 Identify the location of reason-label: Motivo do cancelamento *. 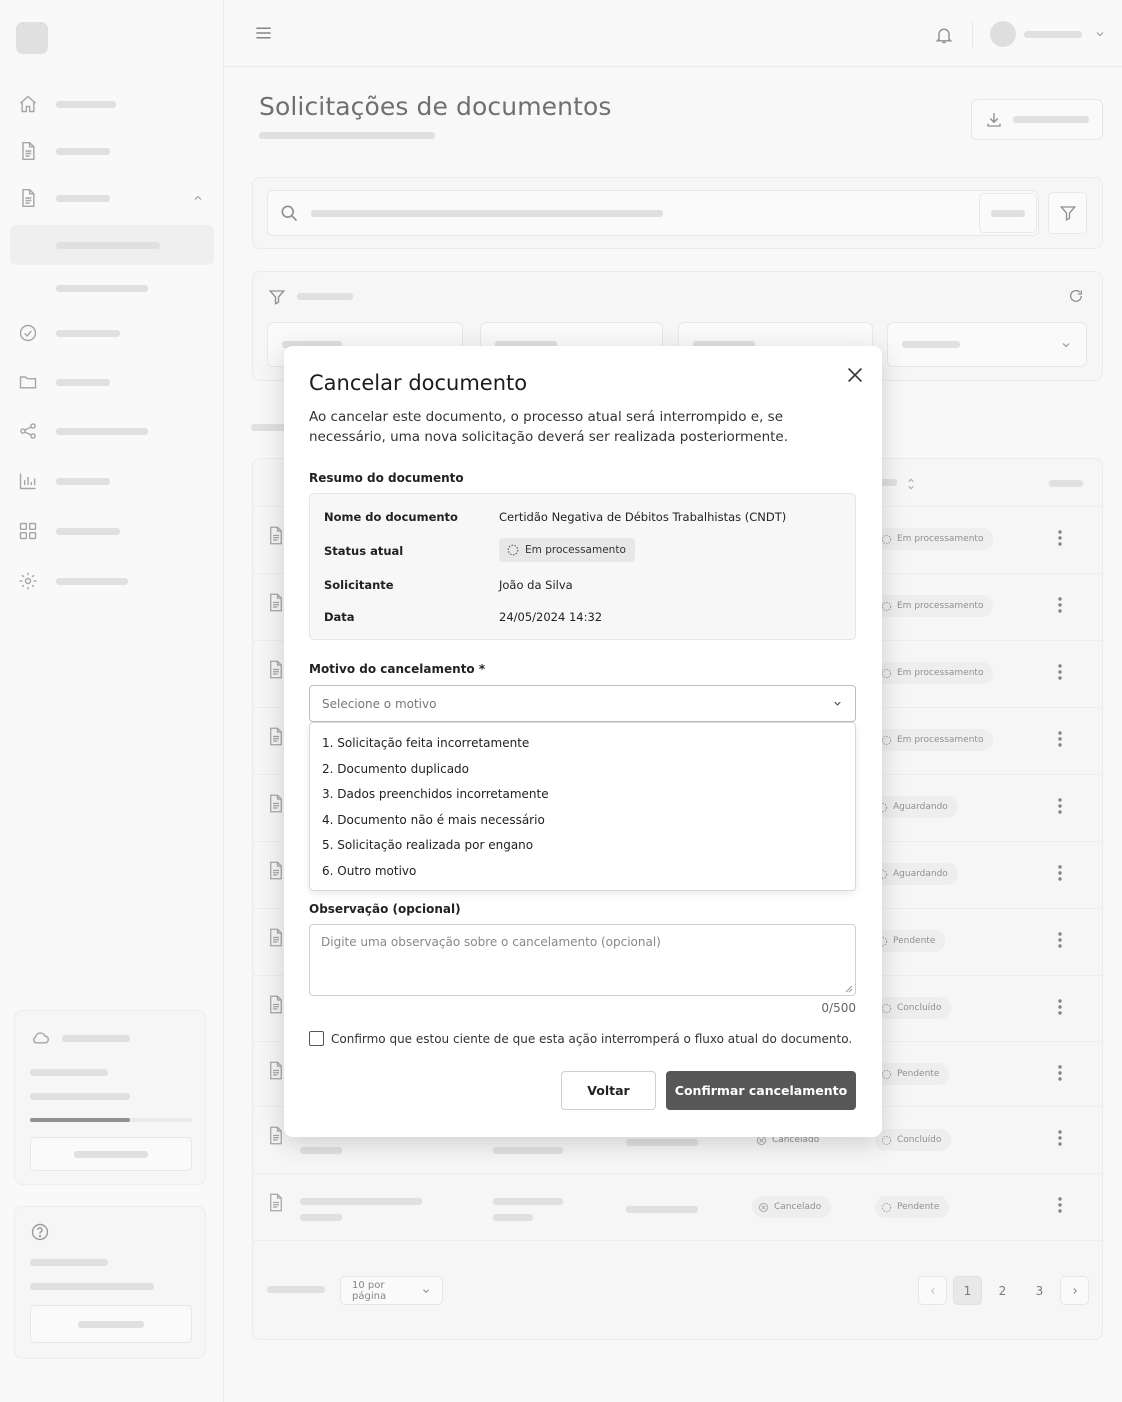
(397, 669).